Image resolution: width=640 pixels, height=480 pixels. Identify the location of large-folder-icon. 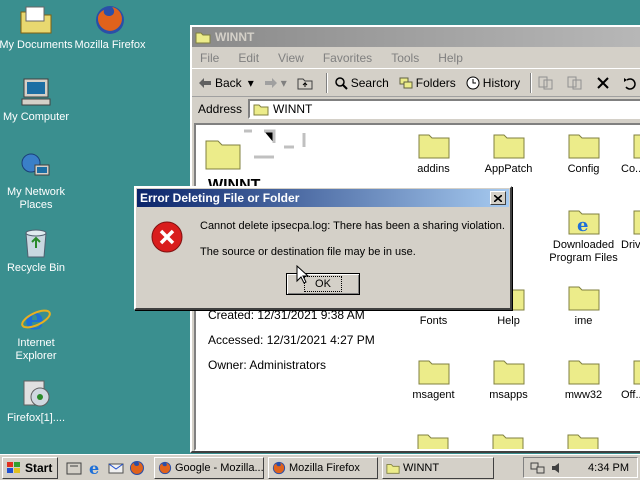
(255, 149).